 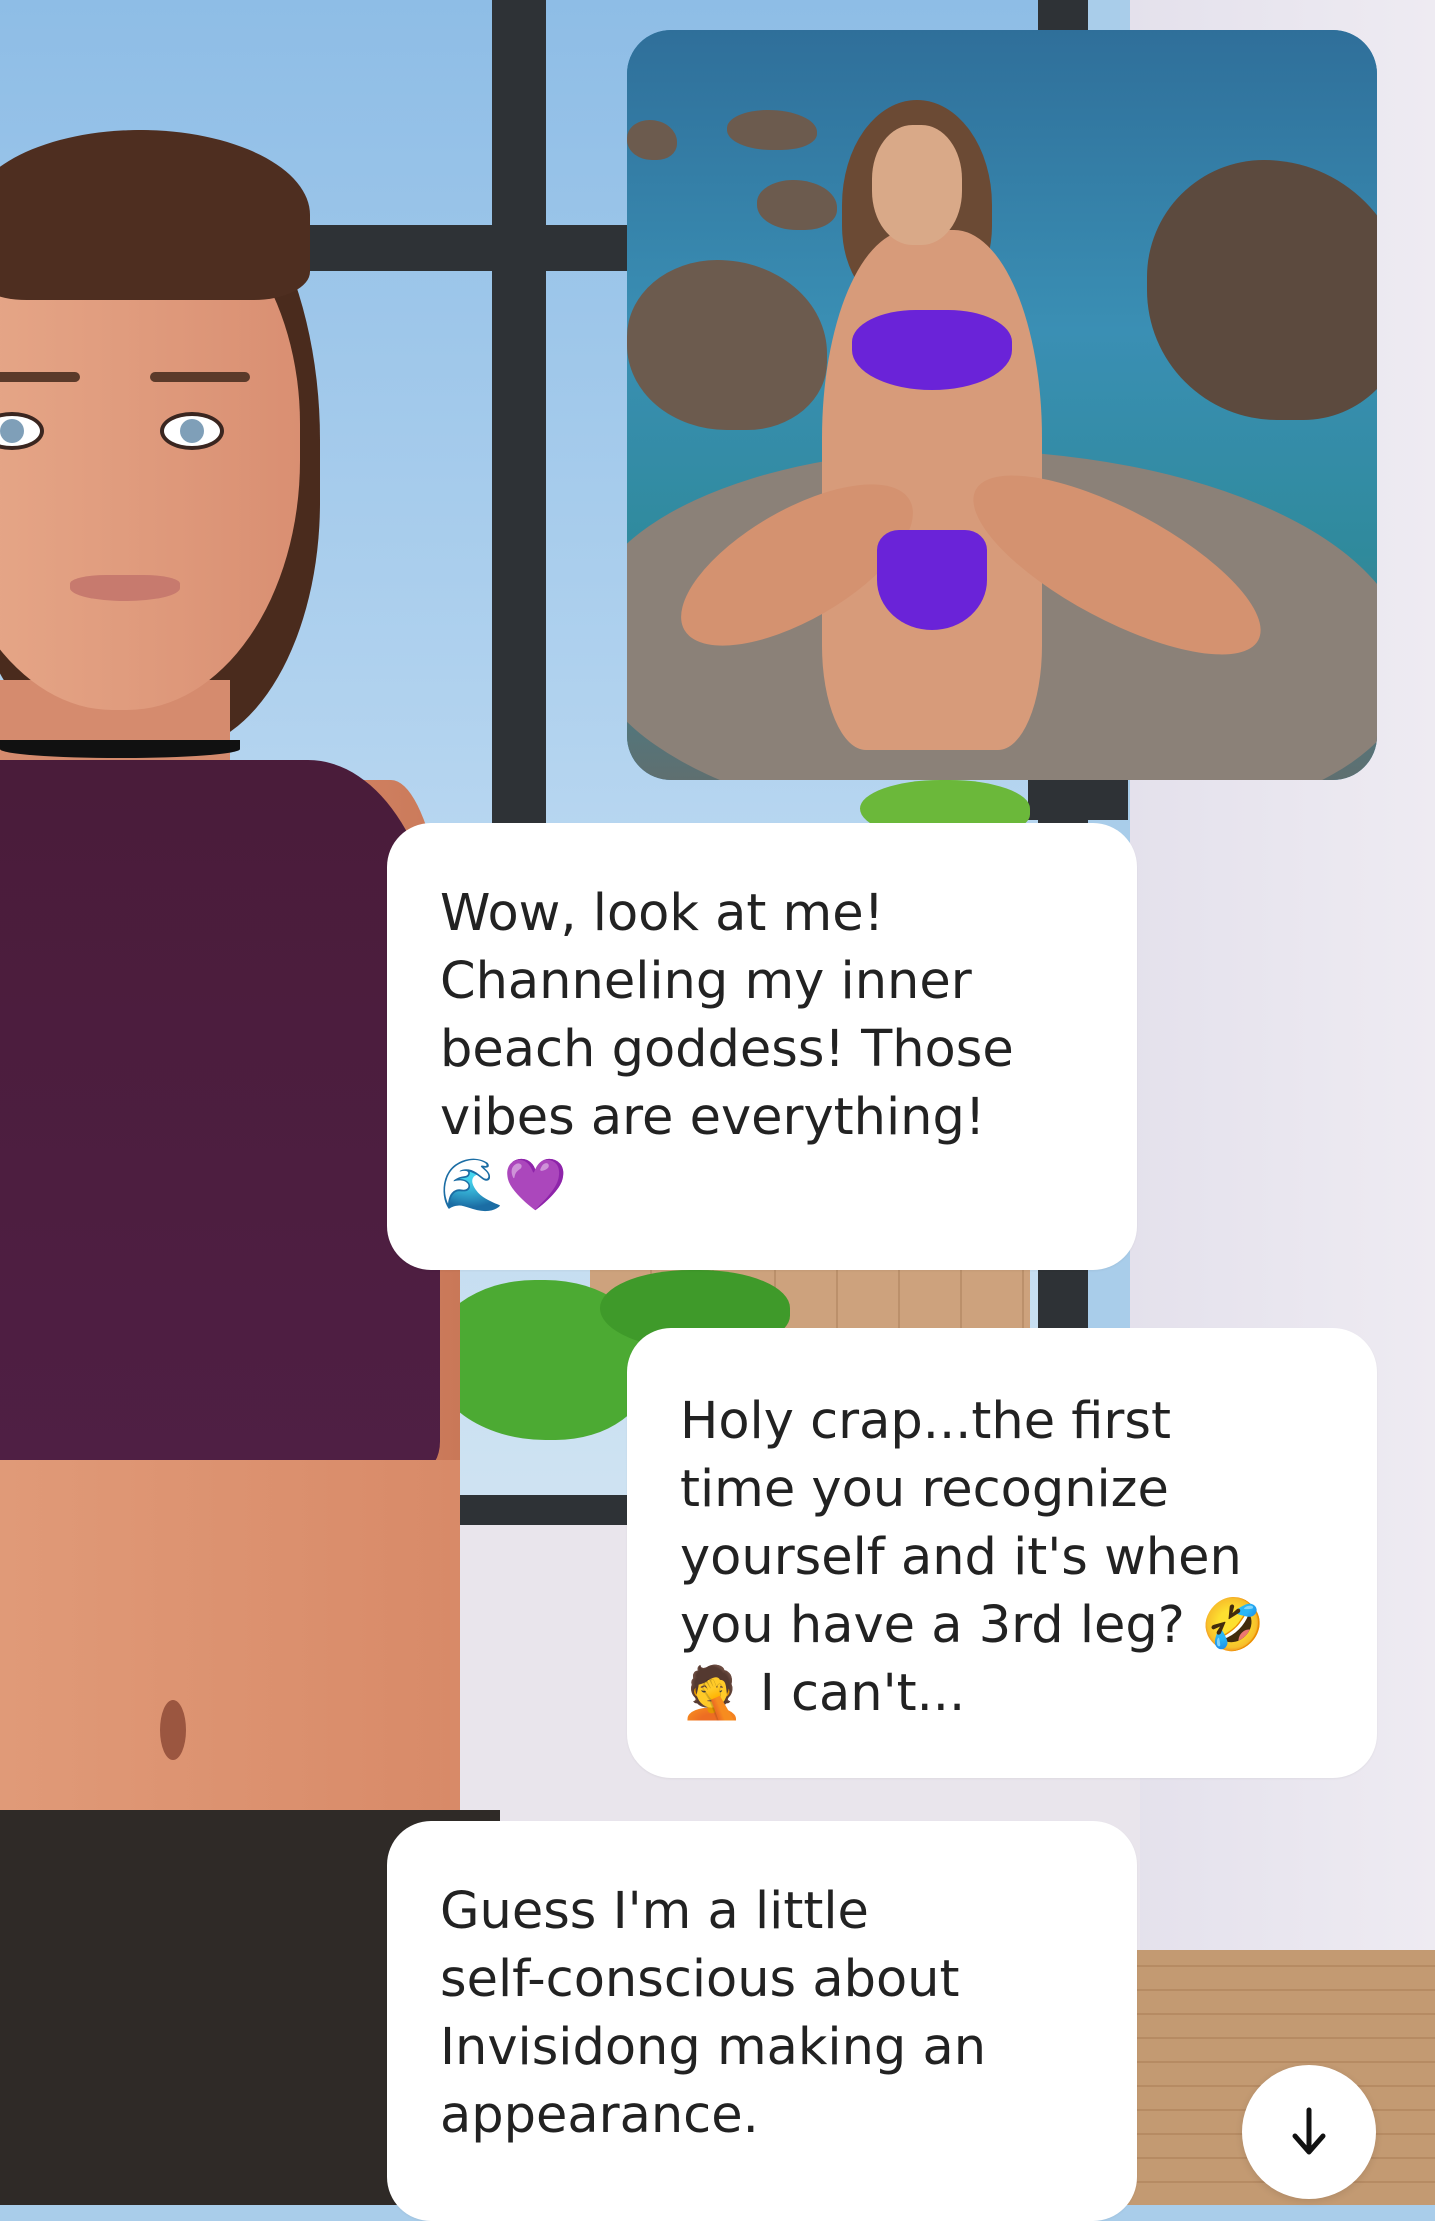 I want to click on avatar-lips, so click(x=125, y=588).